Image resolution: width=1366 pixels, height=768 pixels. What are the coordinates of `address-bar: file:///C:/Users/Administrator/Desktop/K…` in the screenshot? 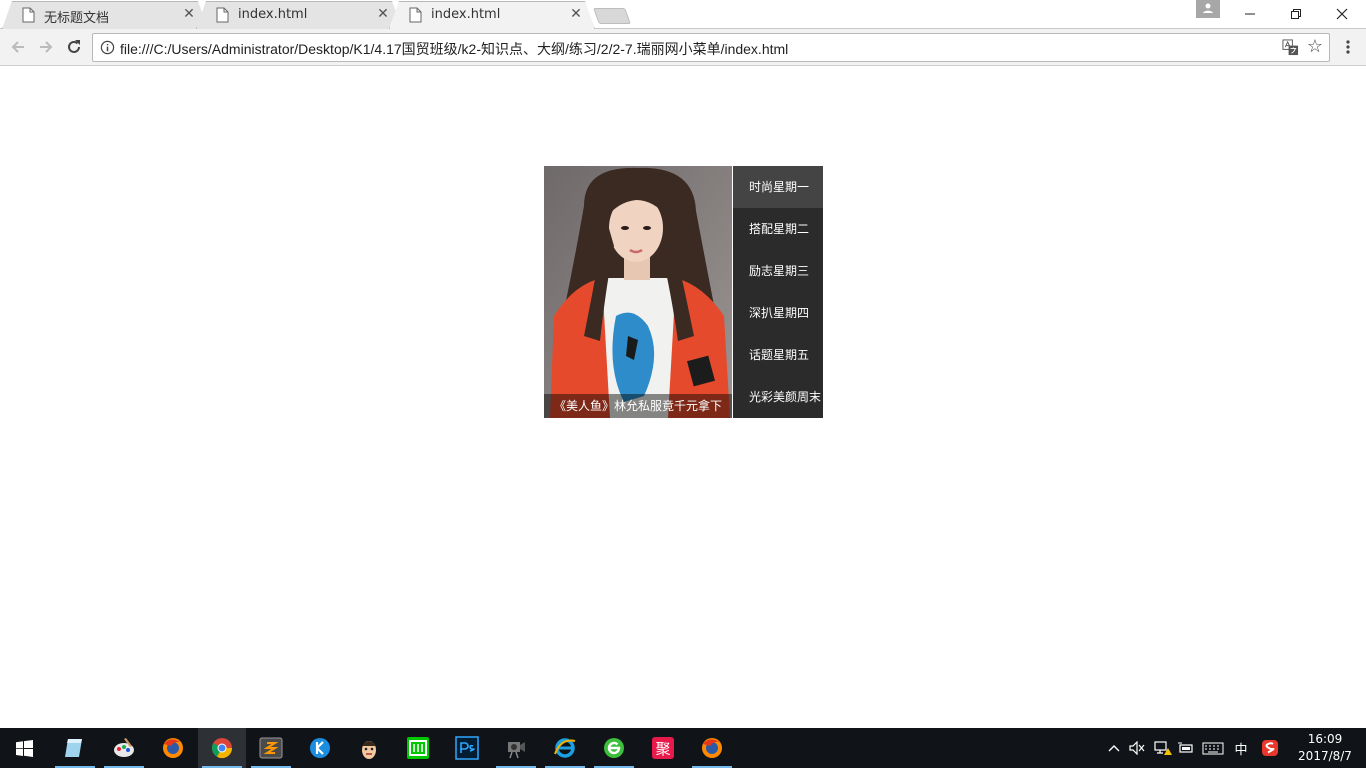 It's located at (711, 47).